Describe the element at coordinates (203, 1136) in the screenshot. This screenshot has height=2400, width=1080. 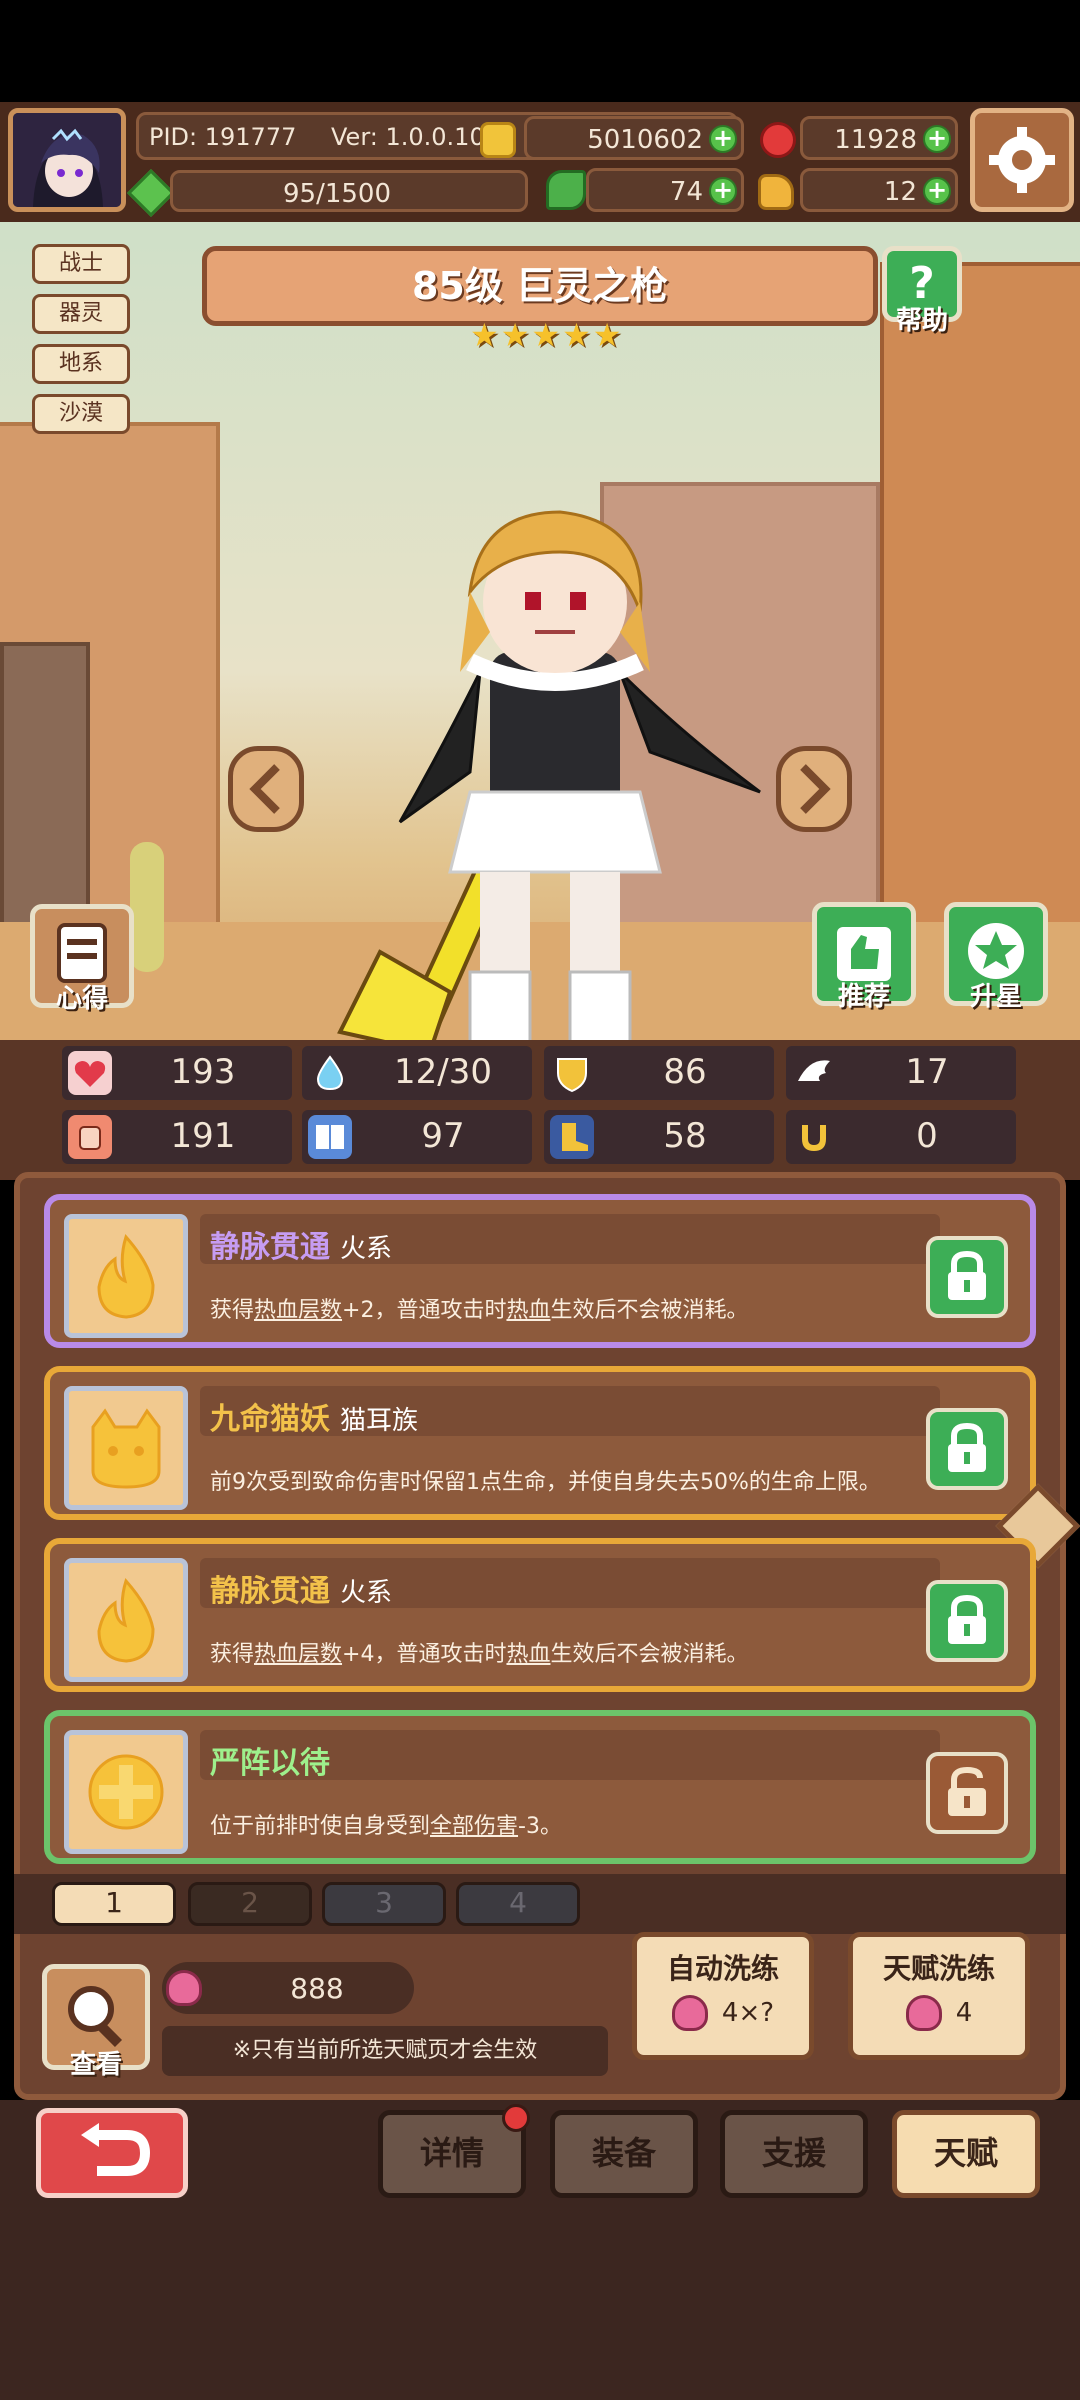
I see `attack-value: 191` at that location.